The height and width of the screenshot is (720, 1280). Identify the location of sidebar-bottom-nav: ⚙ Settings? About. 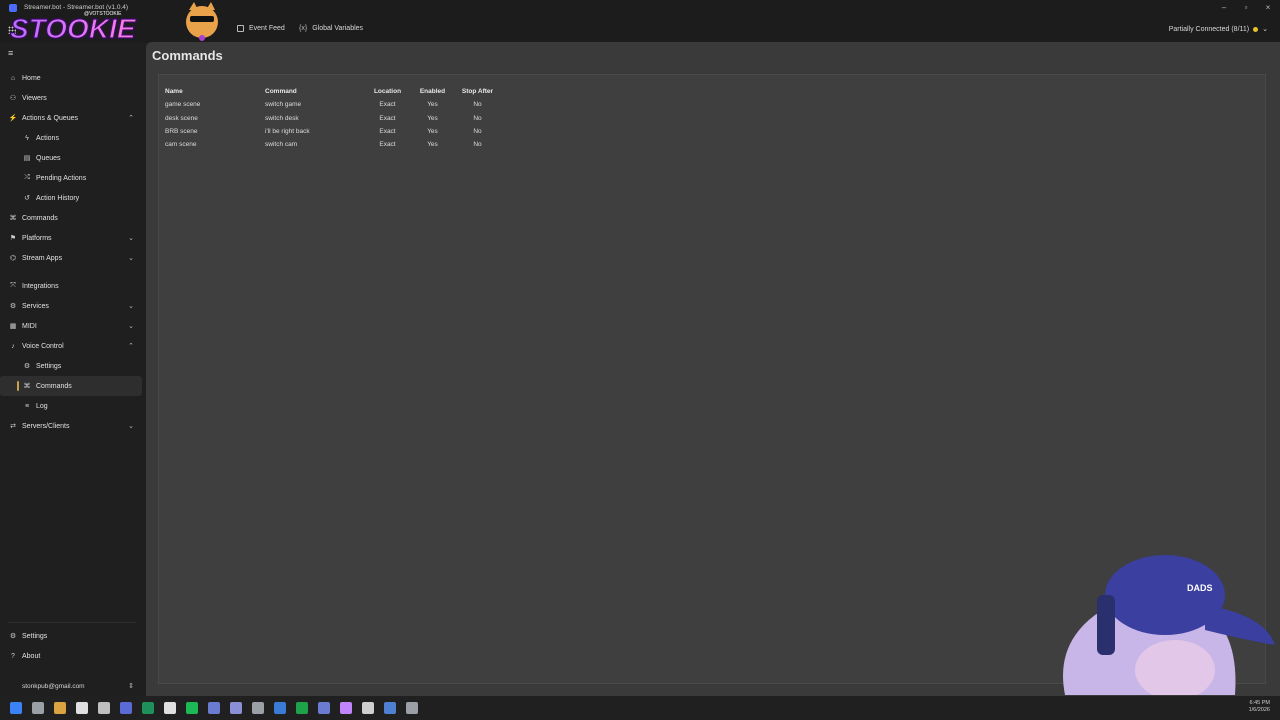
(73, 646).